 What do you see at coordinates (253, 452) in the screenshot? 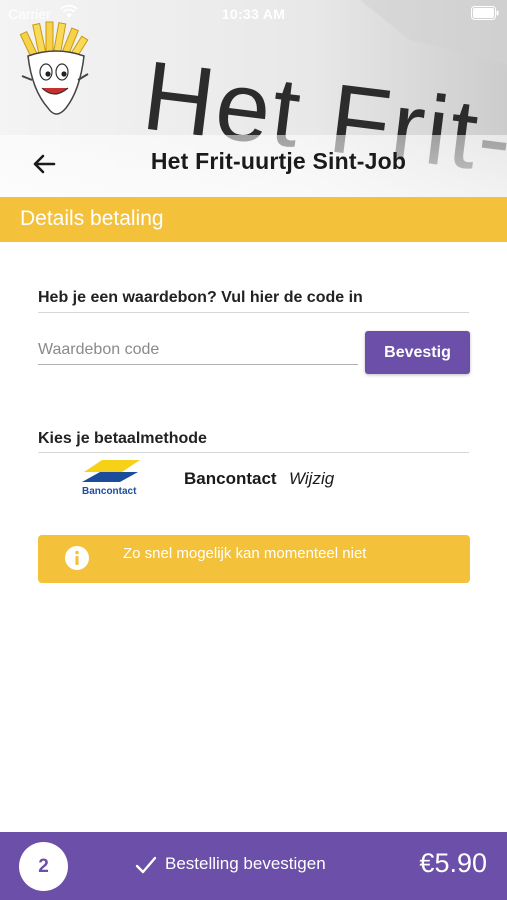
I see `payment-divider` at bounding box center [253, 452].